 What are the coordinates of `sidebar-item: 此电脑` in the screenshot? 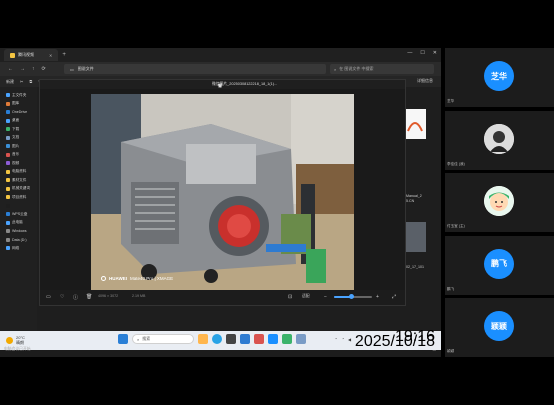 It's located at (18, 223).